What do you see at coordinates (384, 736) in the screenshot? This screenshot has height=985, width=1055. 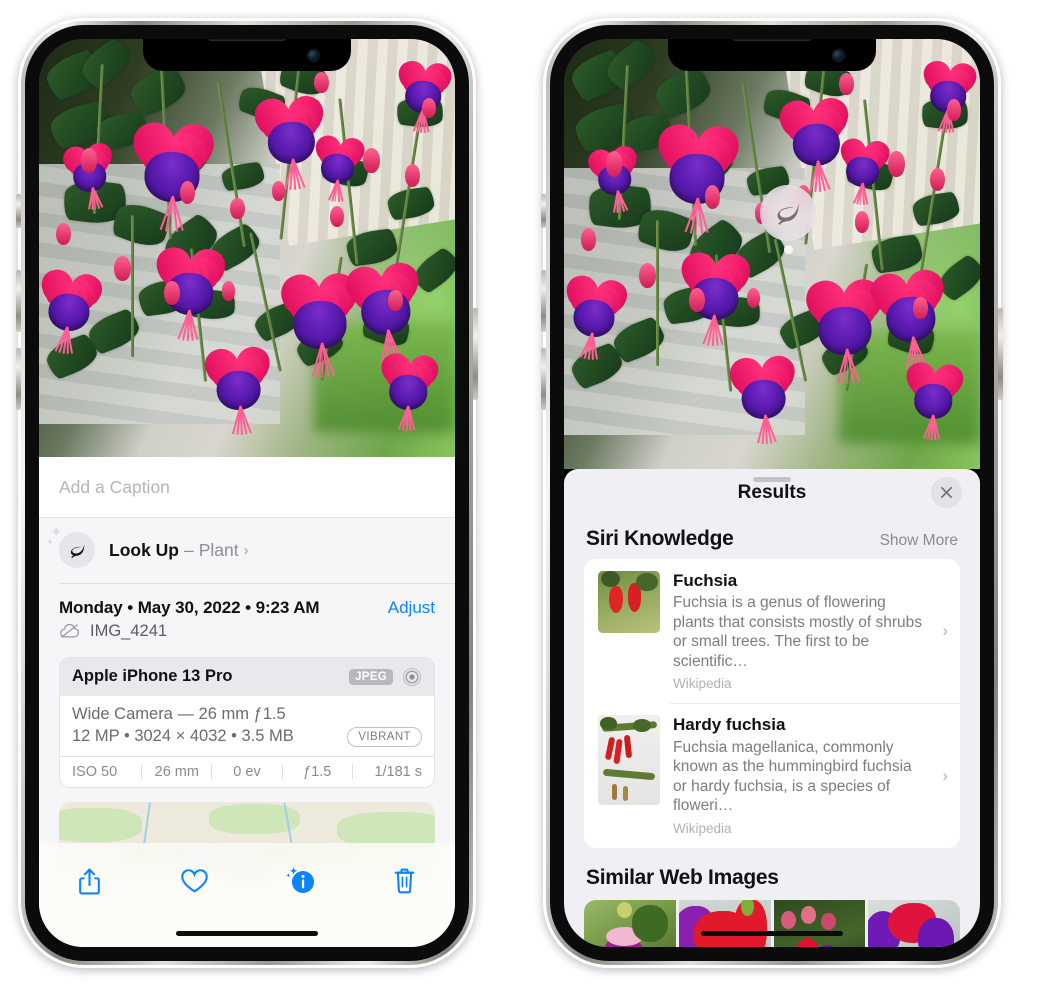 I see `photographic-style-badge: VIBRANT` at bounding box center [384, 736].